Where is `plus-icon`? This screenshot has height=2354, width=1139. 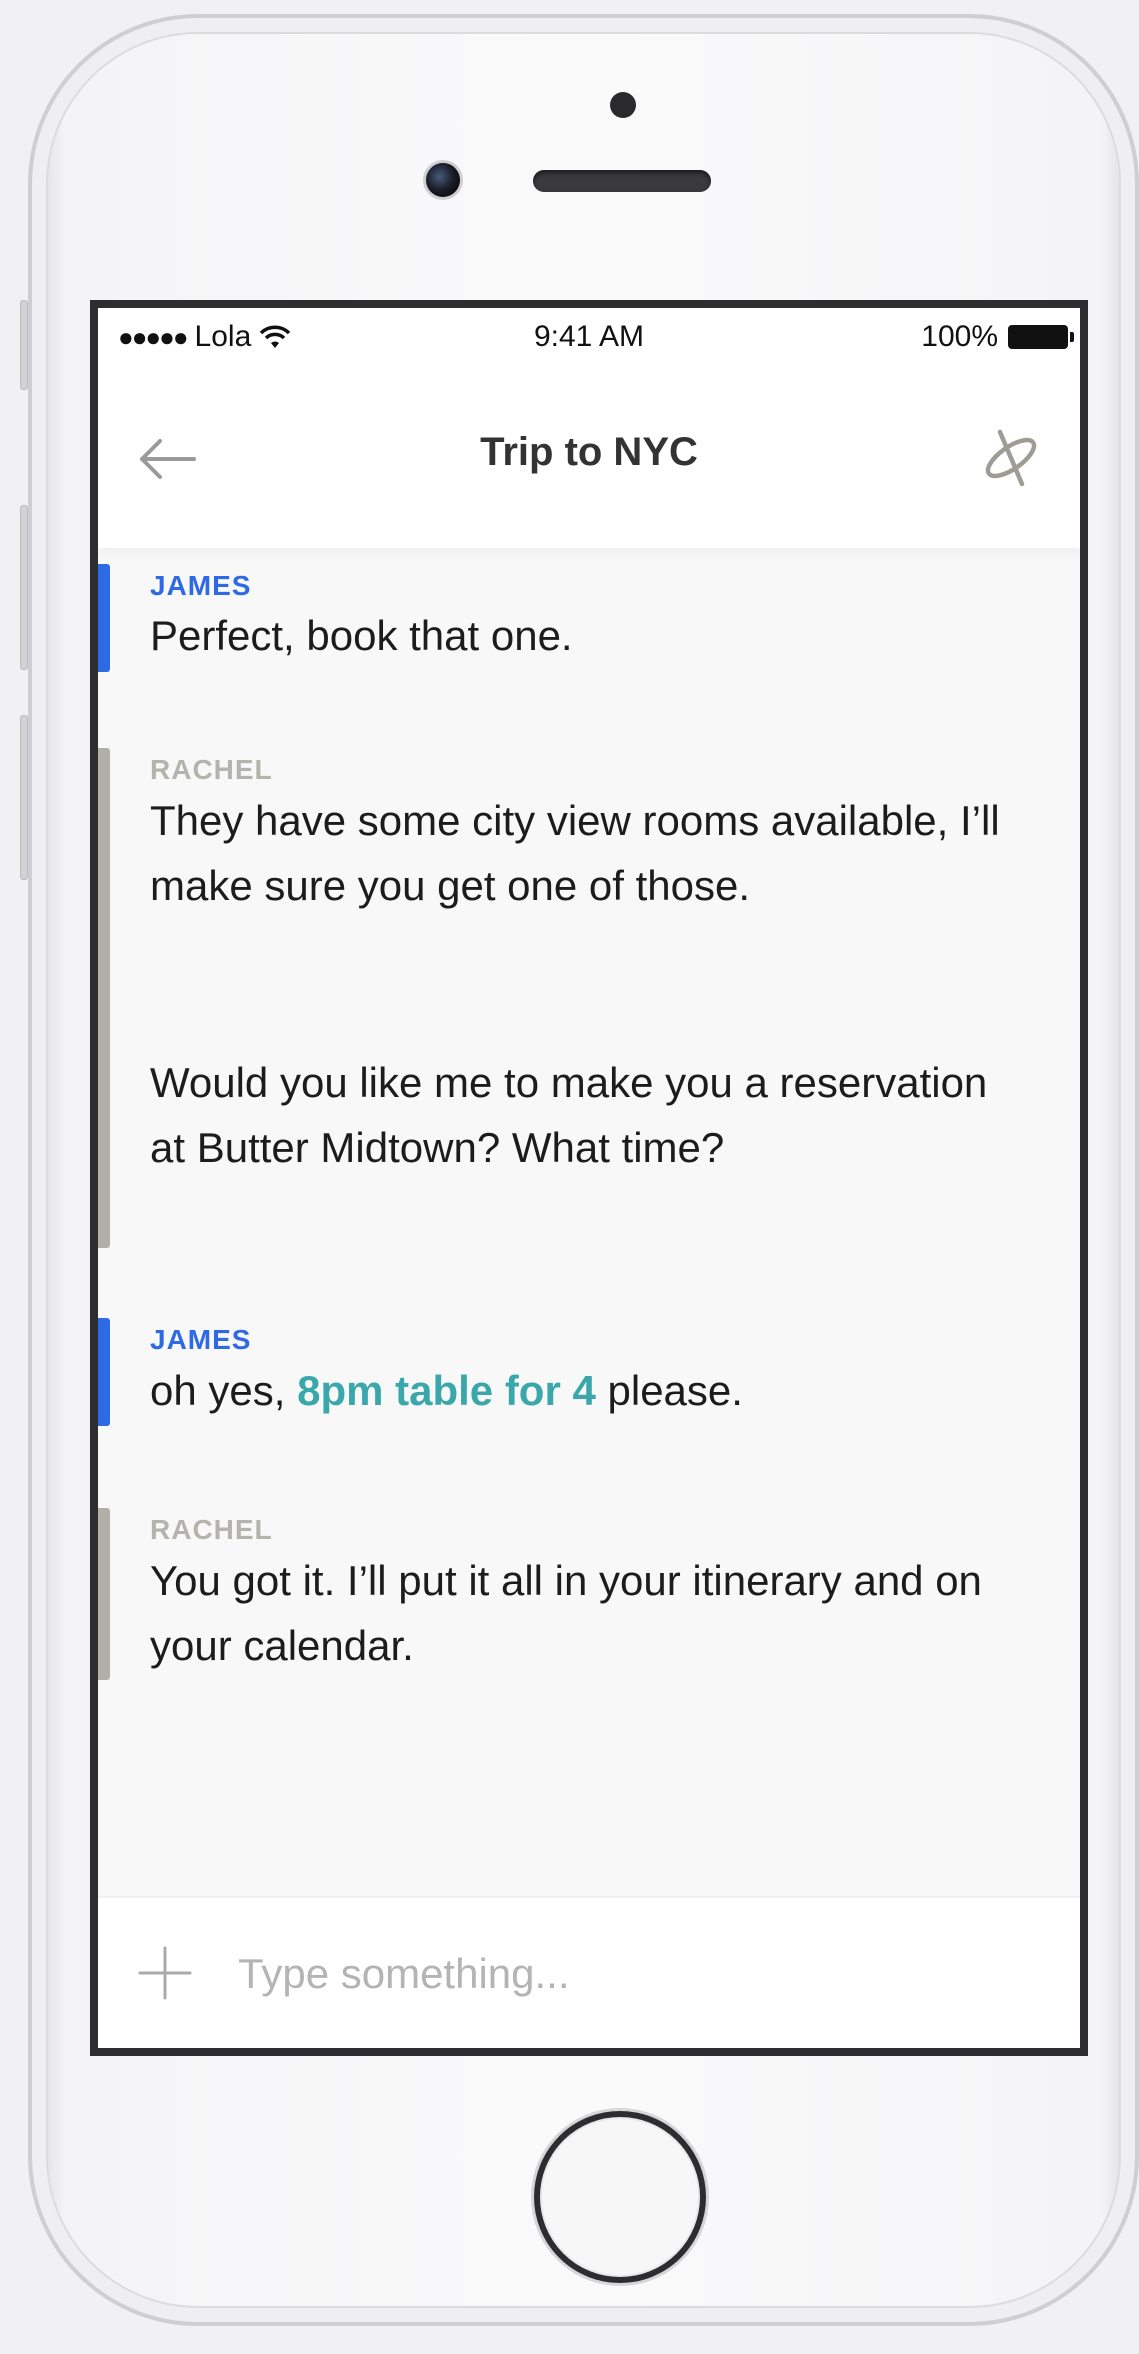 plus-icon is located at coordinates (165, 1973).